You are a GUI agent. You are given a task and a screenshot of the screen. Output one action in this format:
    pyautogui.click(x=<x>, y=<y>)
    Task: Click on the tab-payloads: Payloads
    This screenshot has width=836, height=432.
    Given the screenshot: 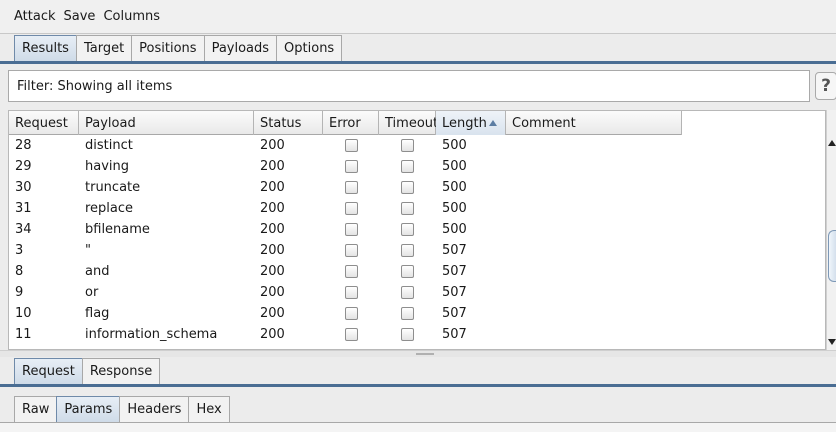 What is the action you would take?
    pyautogui.click(x=240, y=48)
    